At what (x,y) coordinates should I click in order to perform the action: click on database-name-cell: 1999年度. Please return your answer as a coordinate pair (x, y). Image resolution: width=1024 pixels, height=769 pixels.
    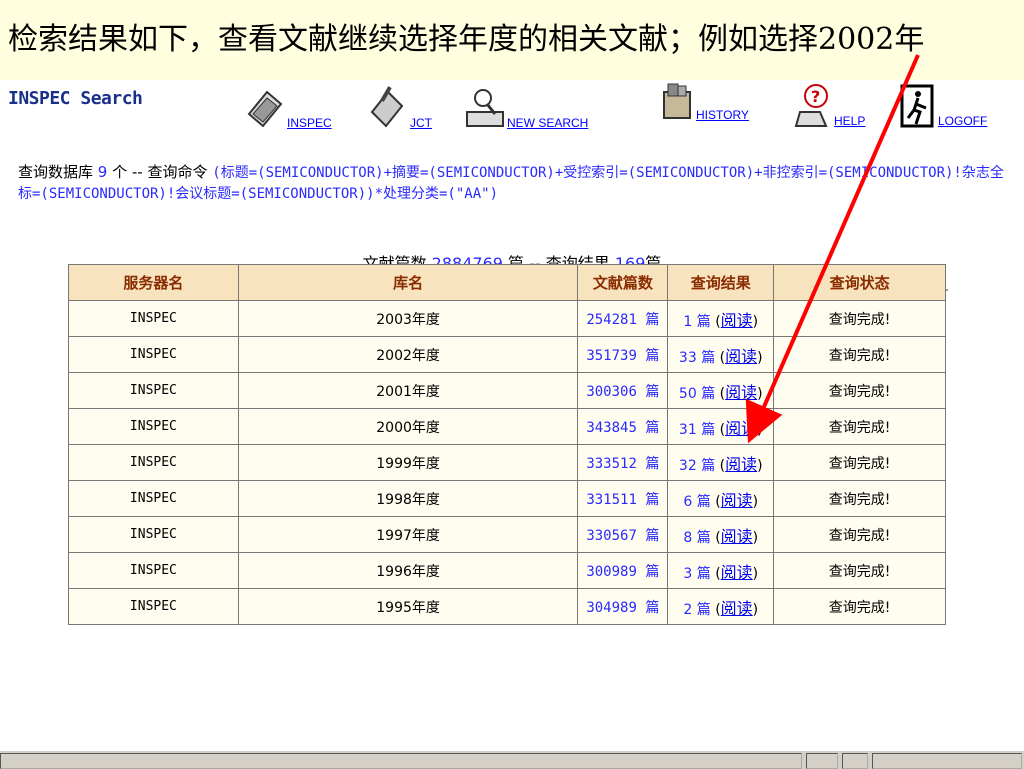
    Looking at the image, I should click on (408, 462).